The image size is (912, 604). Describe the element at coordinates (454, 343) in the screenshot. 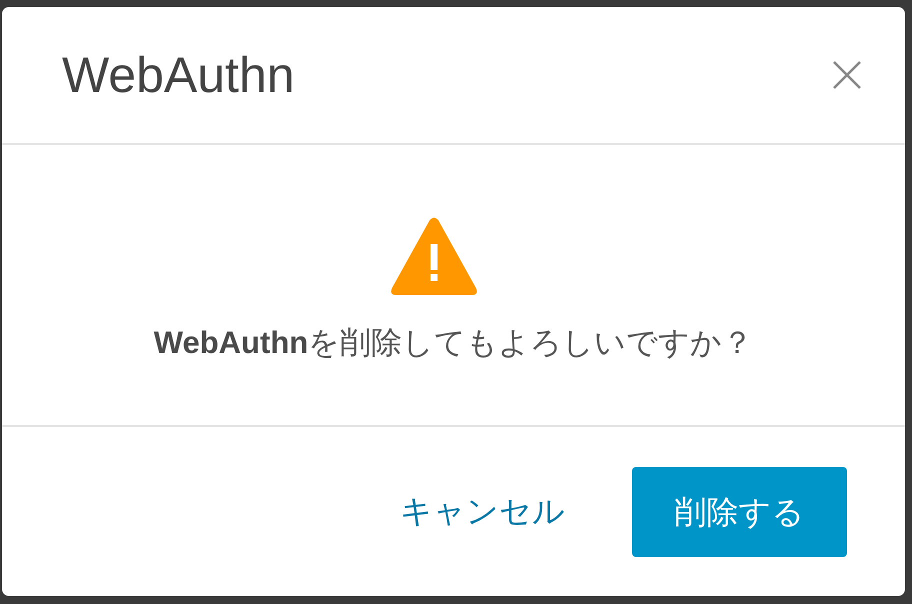

I see `confirmation-message: WebAuthnを削除してもよろしいですか？` at that location.